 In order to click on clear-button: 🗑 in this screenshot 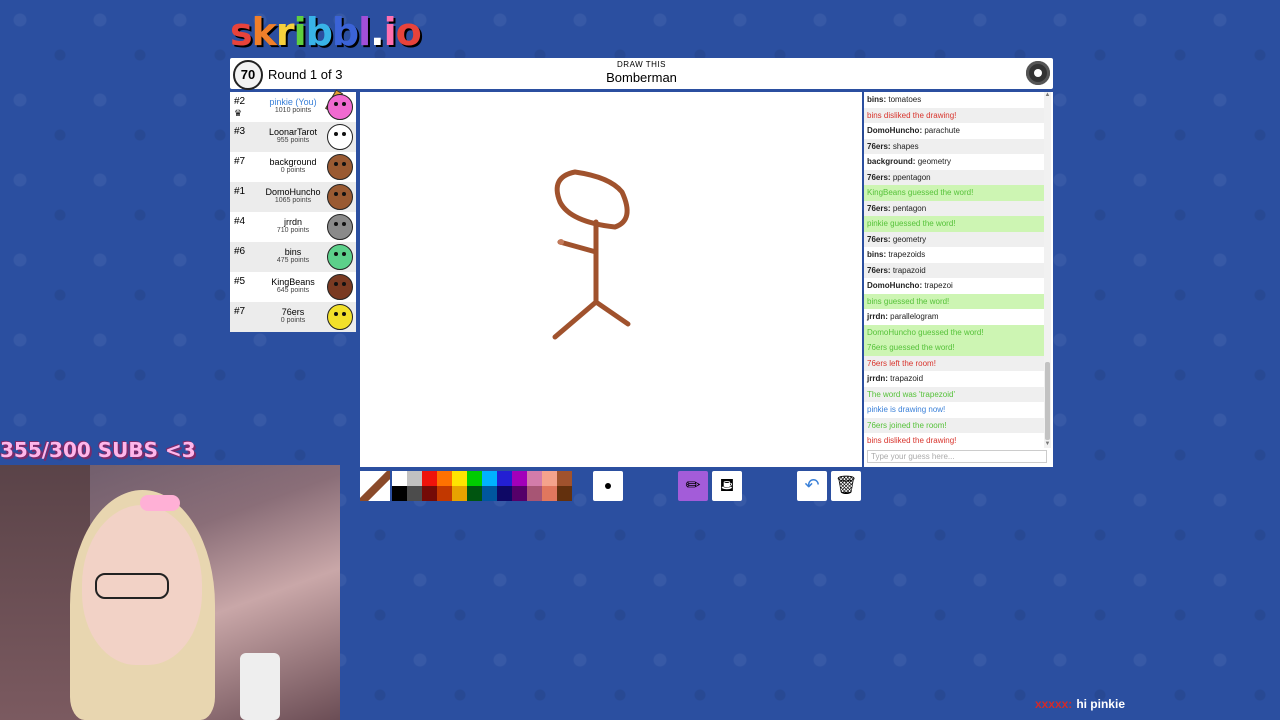, I will do `click(846, 486)`.